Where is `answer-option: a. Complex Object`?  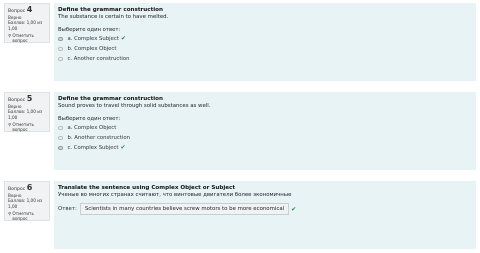
answer-option: a. Complex Object is located at coordinates (265, 128).